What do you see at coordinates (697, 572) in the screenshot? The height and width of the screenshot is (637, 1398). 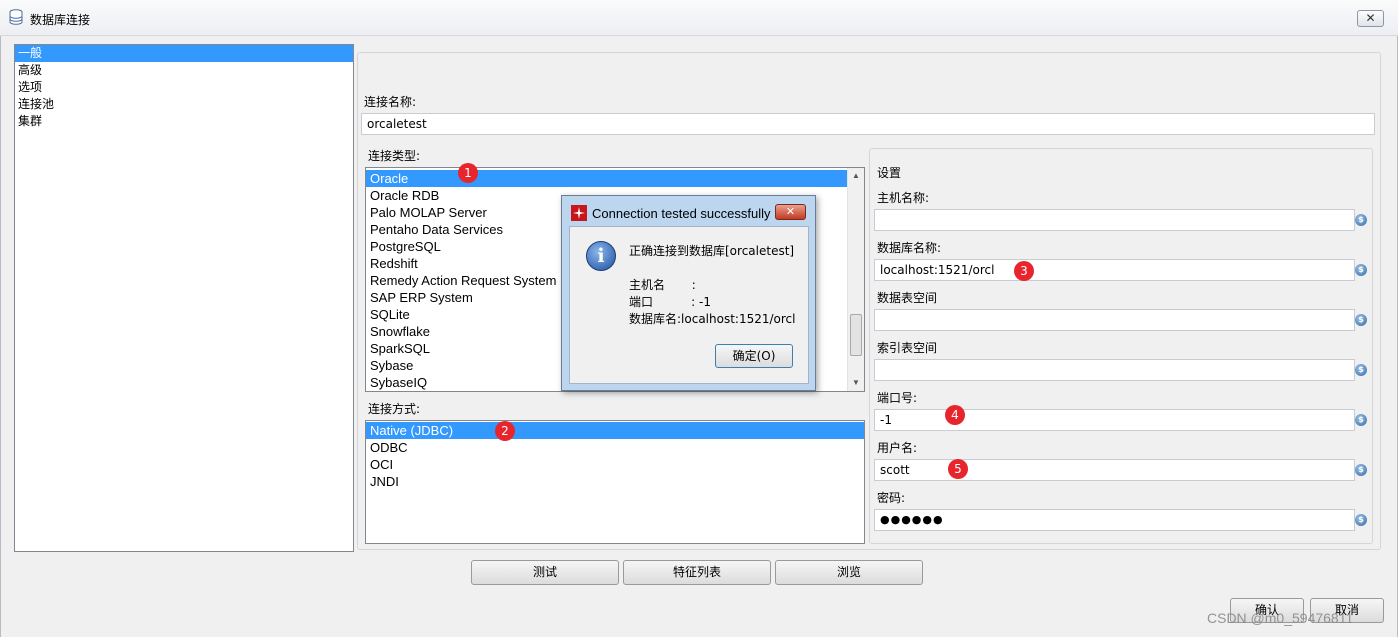 I see `feature-list-button: 特征列表` at bounding box center [697, 572].